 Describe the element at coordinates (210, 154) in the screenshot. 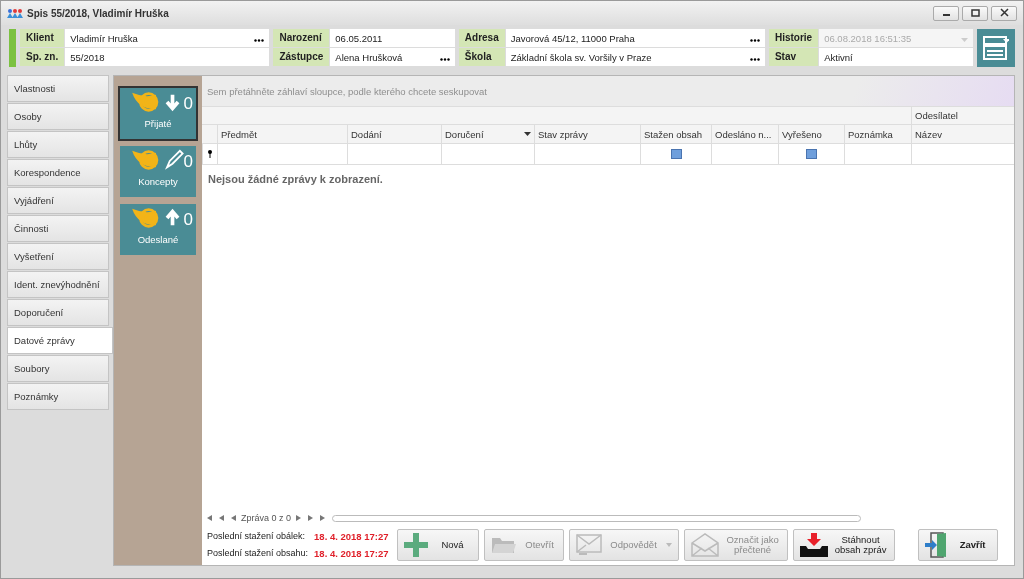

I see `filter-pin-icon` at that location.